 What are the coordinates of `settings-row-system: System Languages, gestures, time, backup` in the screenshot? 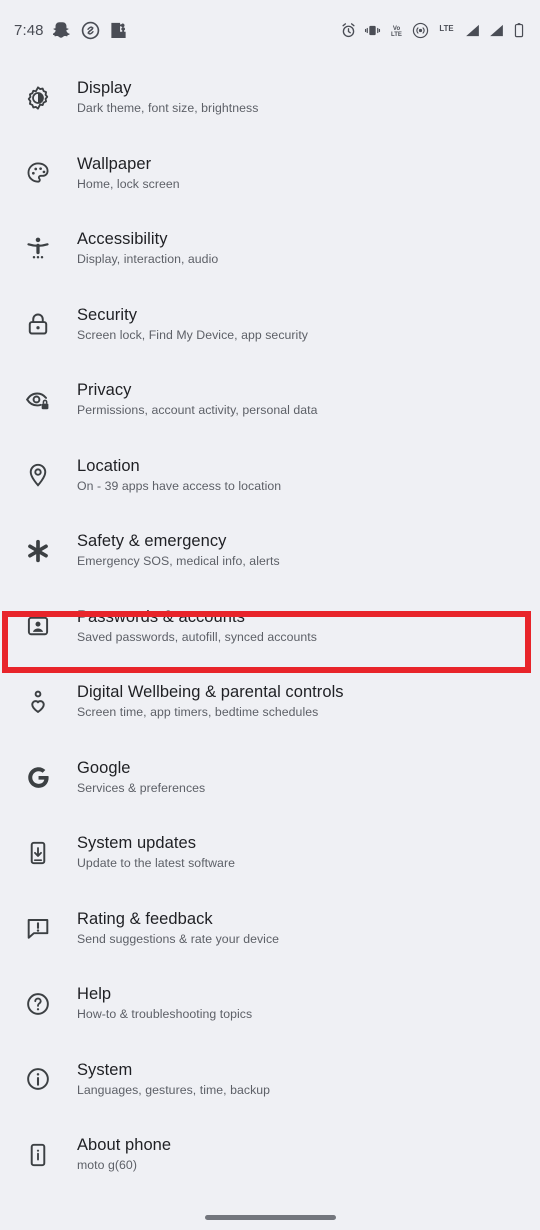 It's located at (270, 1080).